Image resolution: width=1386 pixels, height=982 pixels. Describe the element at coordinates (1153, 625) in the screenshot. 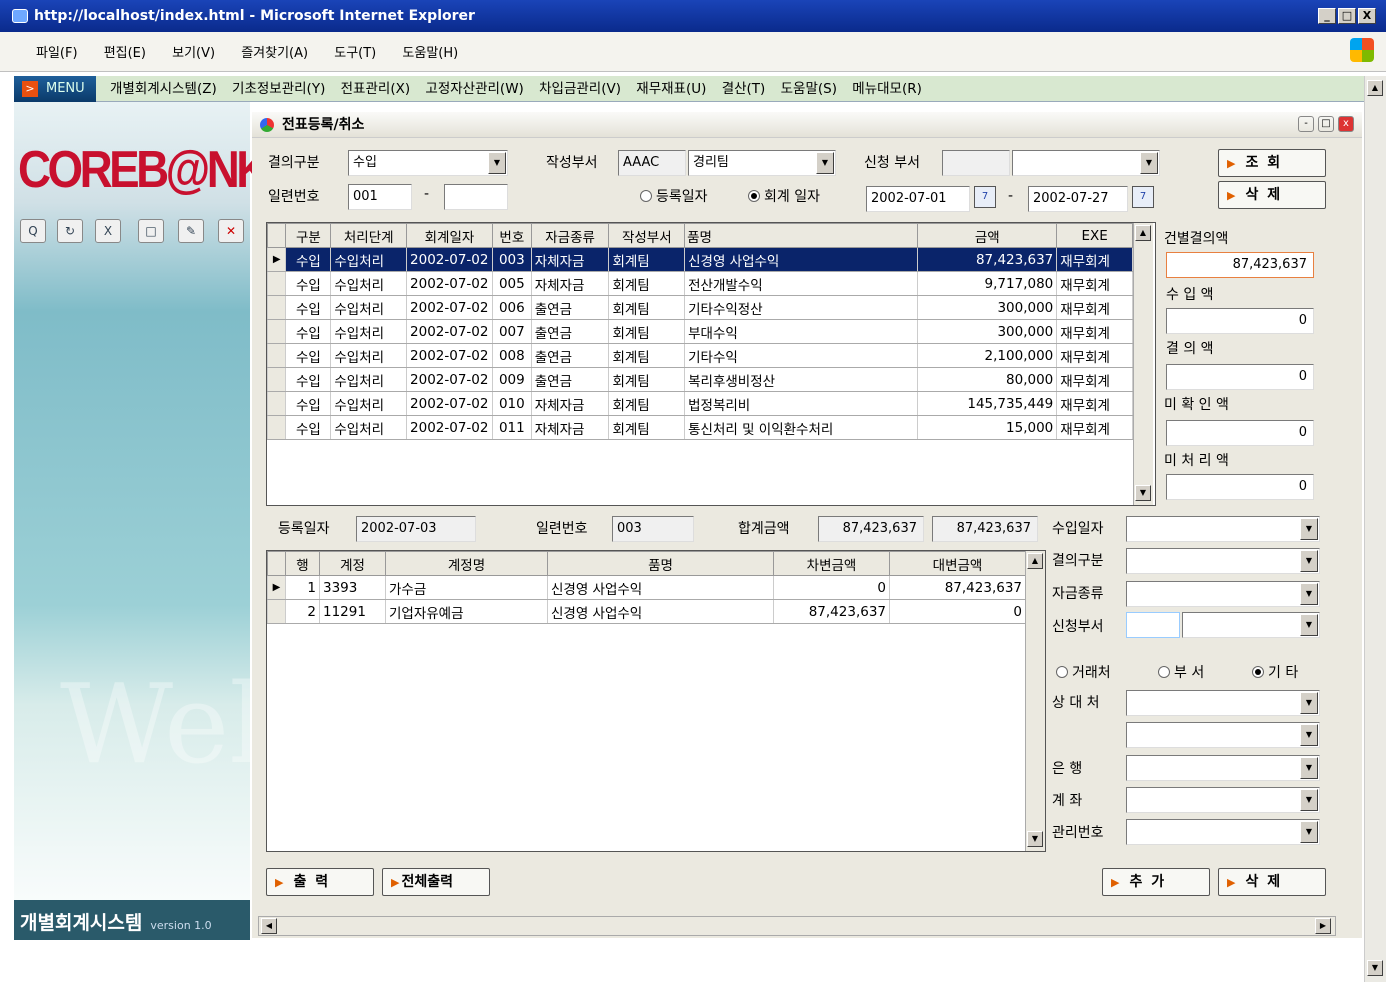

I see `detail-request-dept-code` at that location.